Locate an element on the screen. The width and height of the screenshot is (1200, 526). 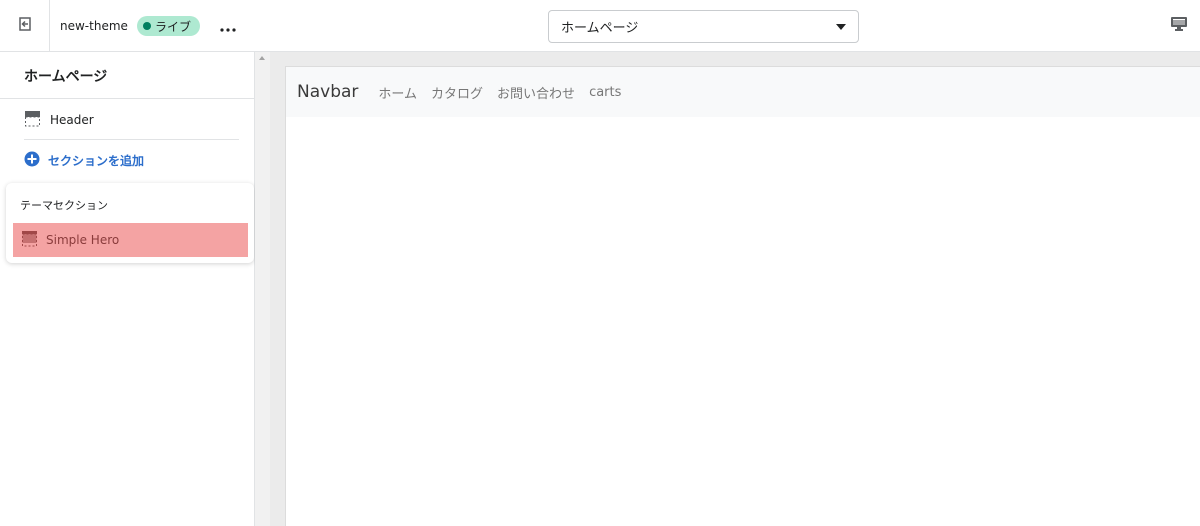
live-badge-label: ライブ is located at coordinates (173, 26).